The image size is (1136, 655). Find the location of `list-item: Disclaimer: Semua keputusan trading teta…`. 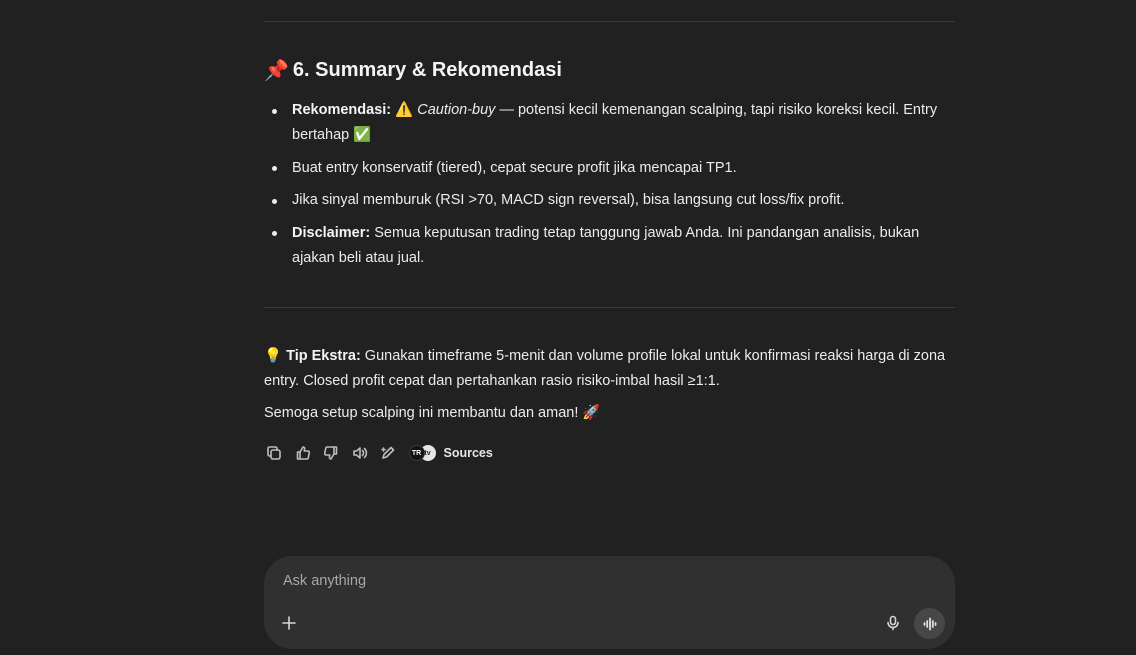

list-item: Disclaimer: Semua keputusan trading teta… is located at coordinates (609, 246).